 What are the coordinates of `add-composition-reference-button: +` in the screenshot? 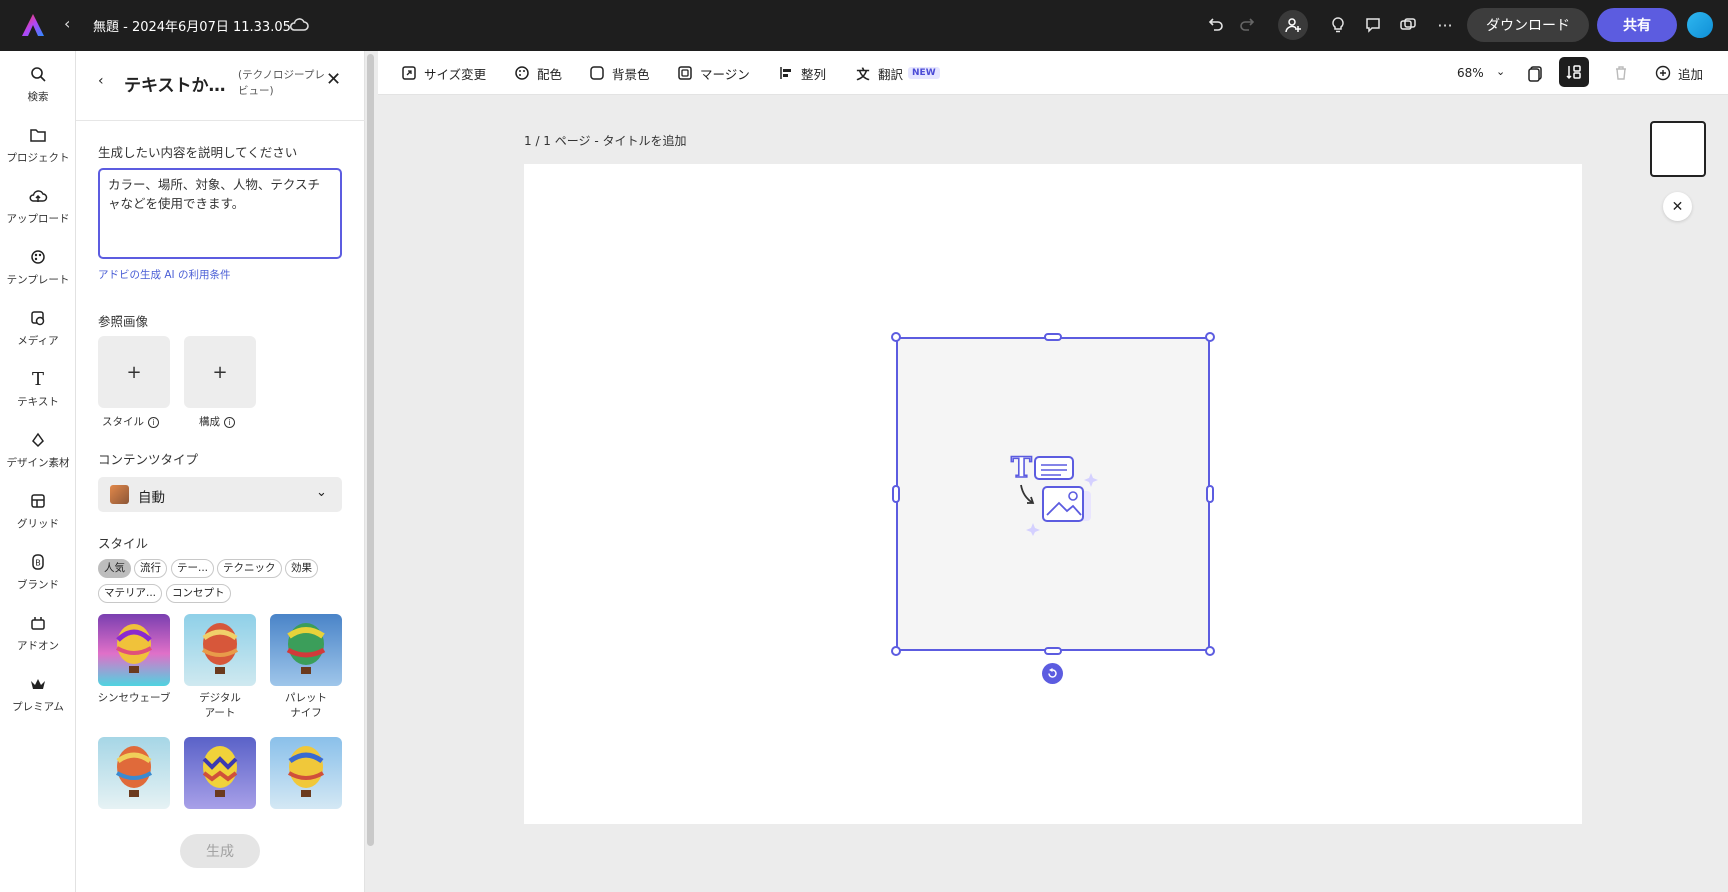 It's located at (220, 372).